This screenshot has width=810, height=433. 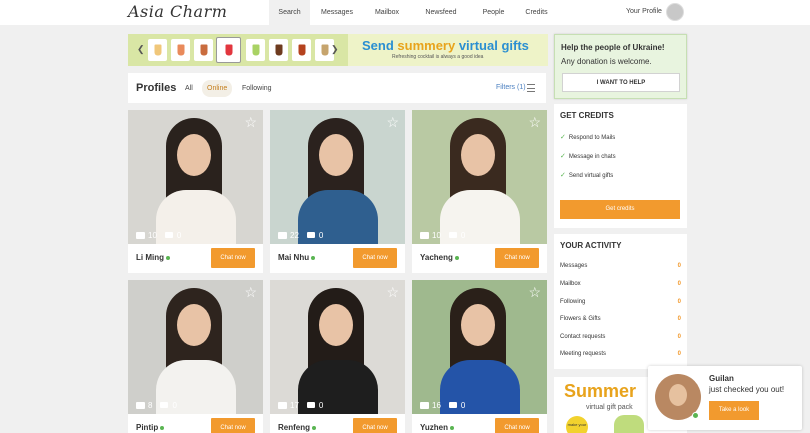 I want to click on banner-headline: Send summery virtual gifts, so click(x=445, y=45).